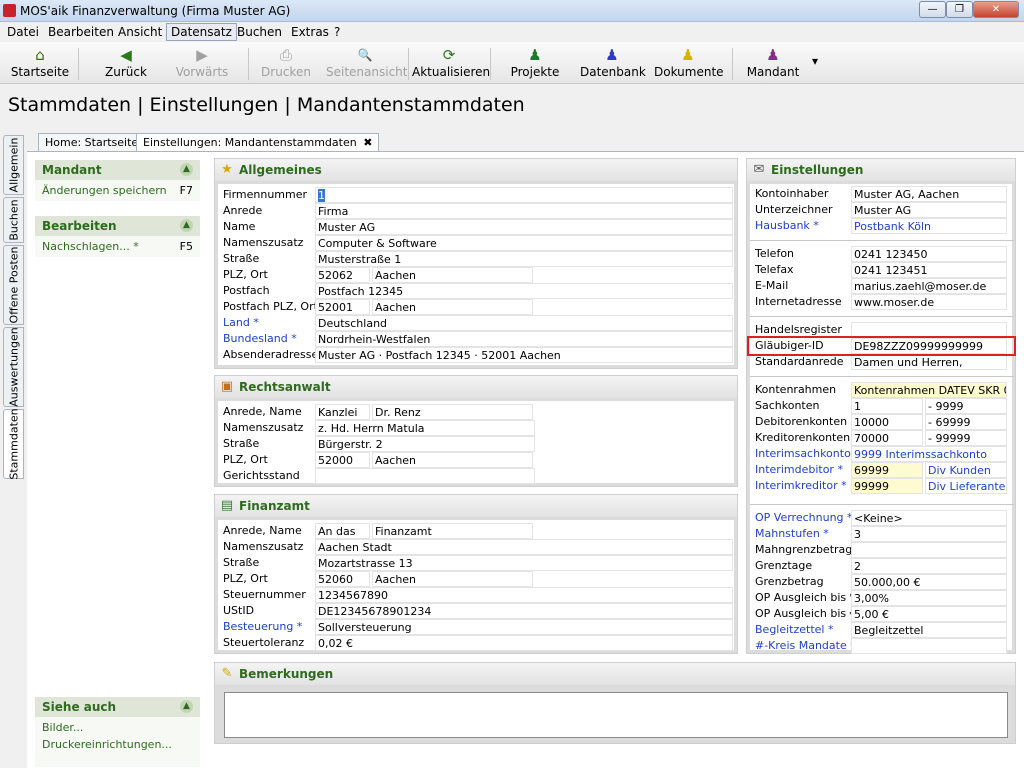 This screenshot has height=768, width=1024. Describe the element at coordinates (887, 438) in the screenshot. I see `kreditorenkonten-field: 70000` at that location.